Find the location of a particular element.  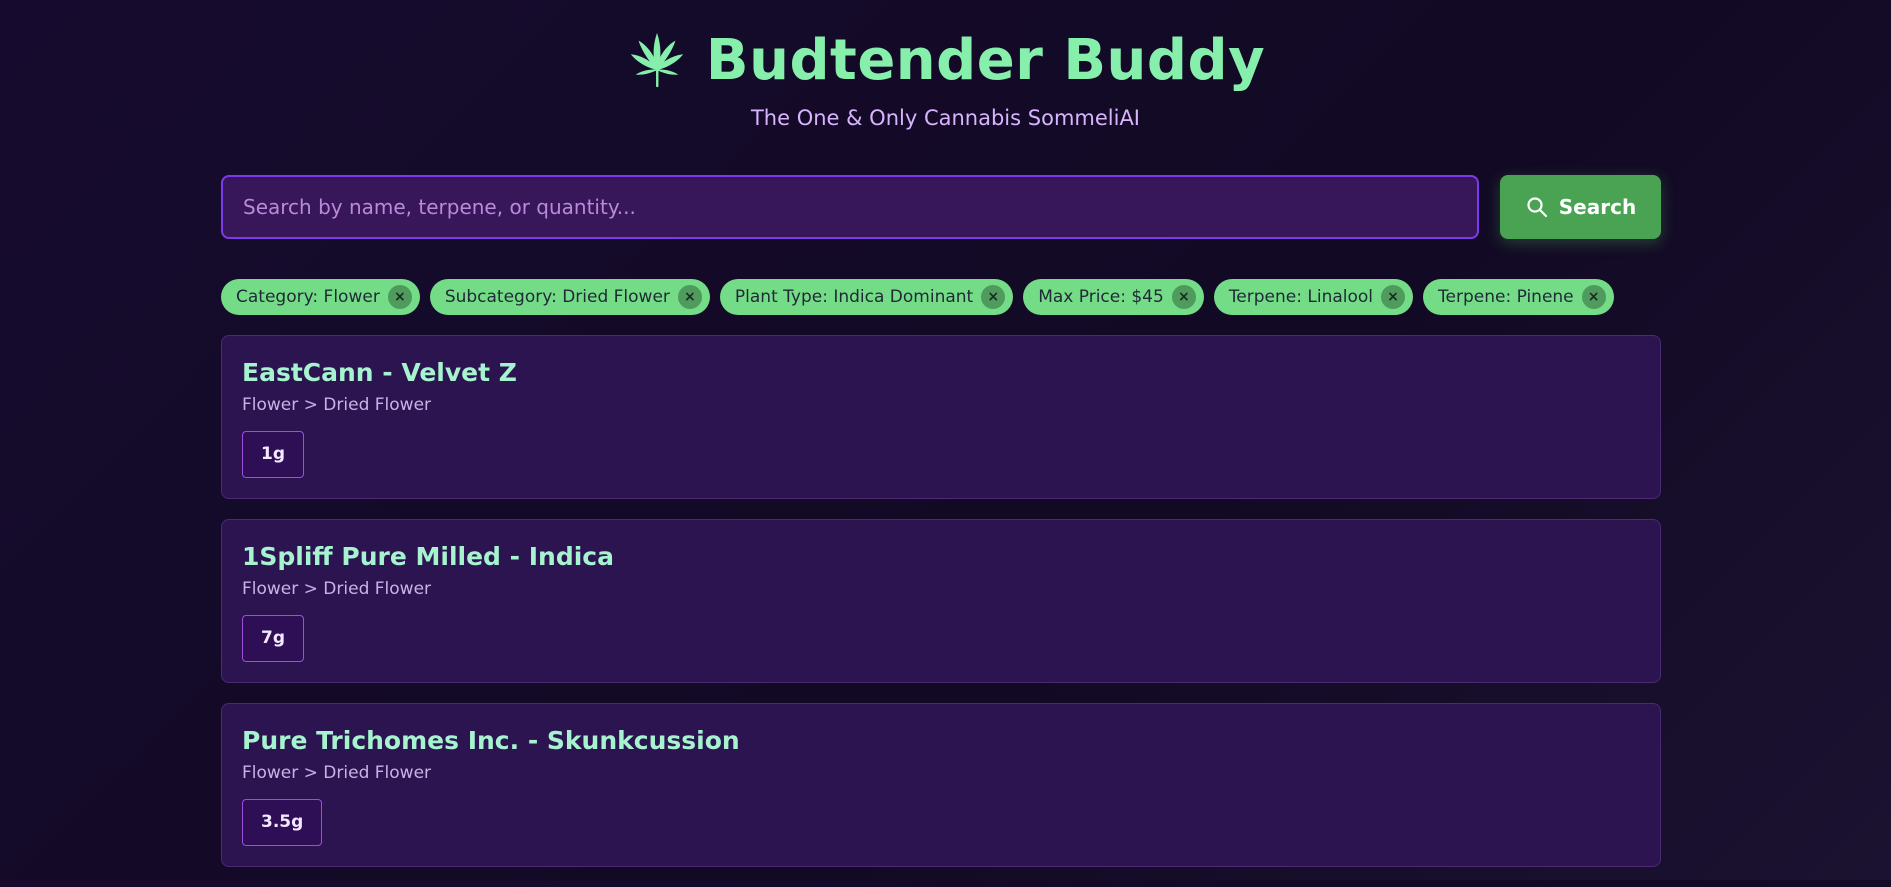

filter-chip-terpene-pinene: Terpene: Pinene × is located at coordinates (1518, 297).